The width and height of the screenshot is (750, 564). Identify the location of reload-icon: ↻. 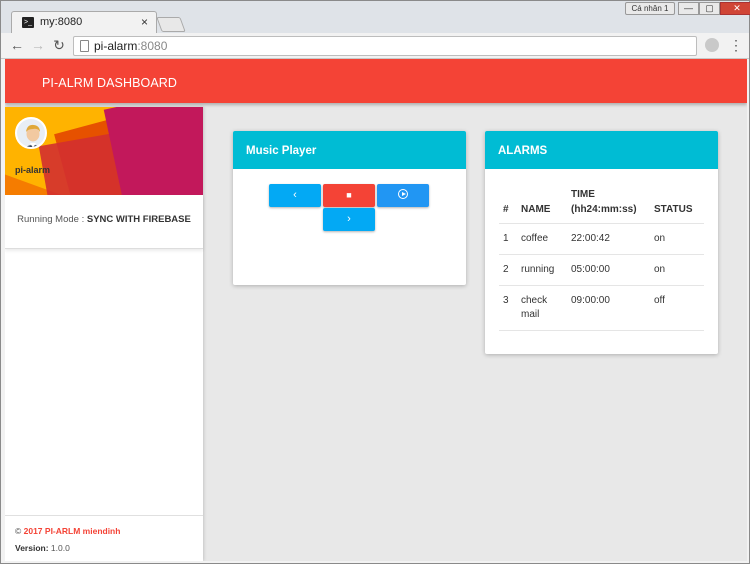
(59, 45).